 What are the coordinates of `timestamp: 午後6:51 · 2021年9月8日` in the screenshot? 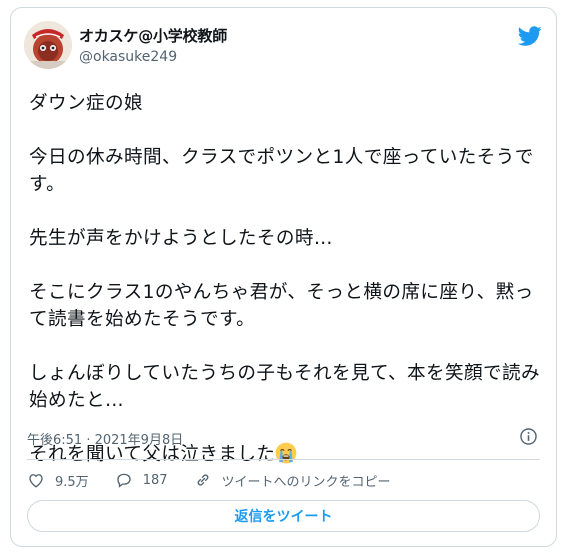 It's located at (105, 438).